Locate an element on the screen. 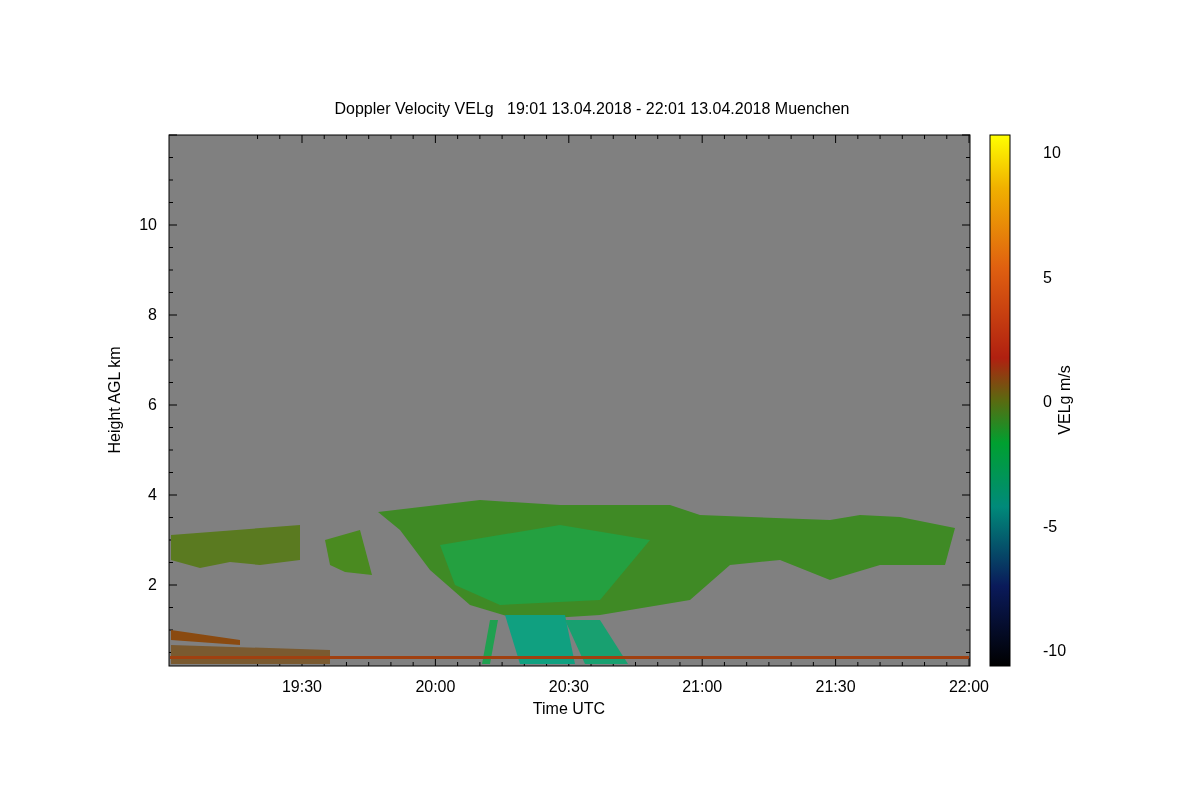 Image resolution: width=1200 pixels, height=800 pixels. colorbar-tick-label: 5 is located at coordinates (1047, 277).